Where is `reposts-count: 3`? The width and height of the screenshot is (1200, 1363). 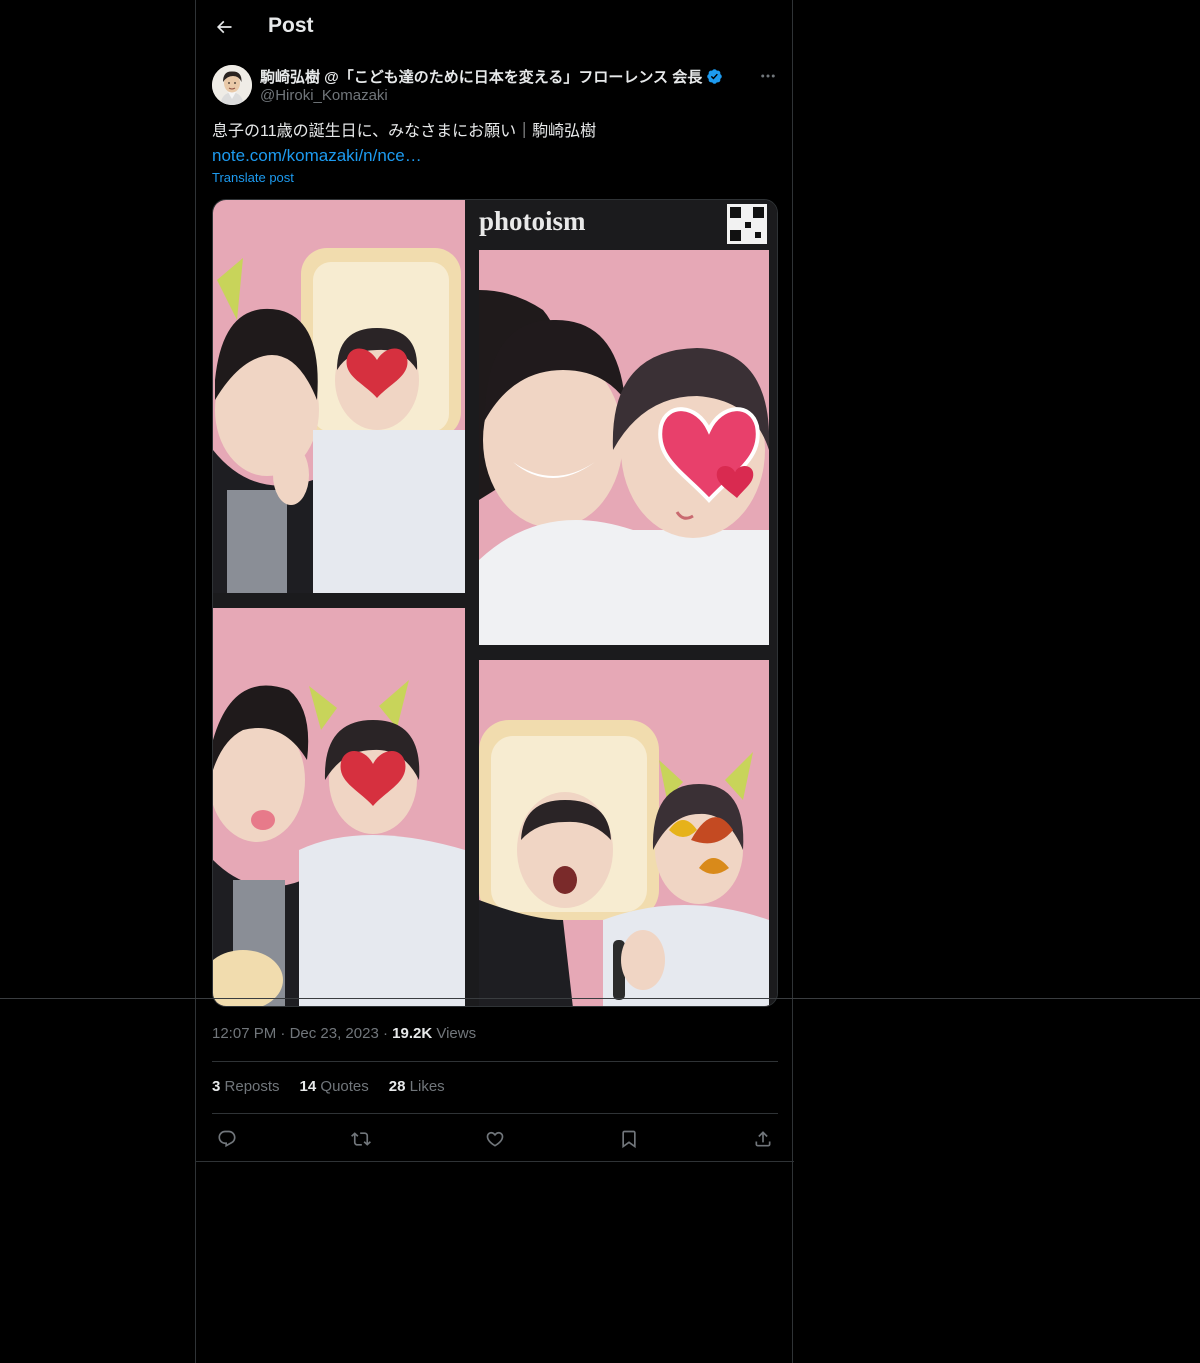 reposts-count: 3 is located at coordinates (216, 1086).